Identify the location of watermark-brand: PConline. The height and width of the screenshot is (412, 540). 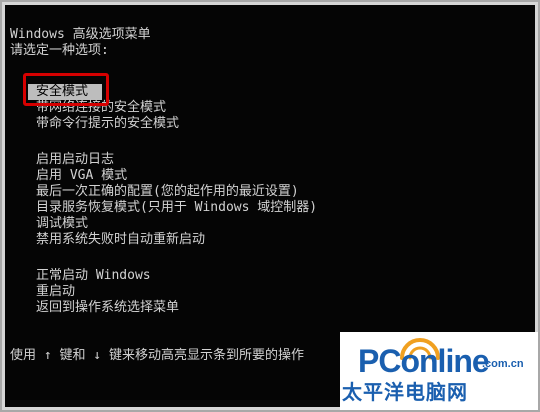
(424, 361).